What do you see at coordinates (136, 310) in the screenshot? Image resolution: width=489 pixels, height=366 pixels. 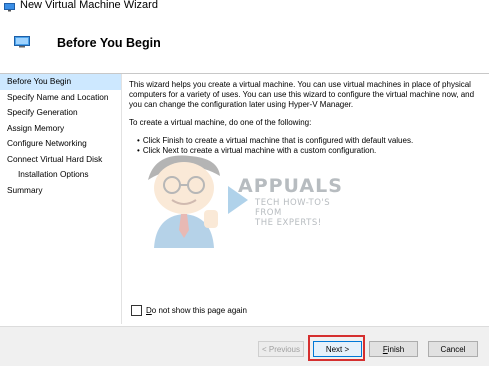 I see `do-not-show-checkbox` at bounding box center [136, 310].